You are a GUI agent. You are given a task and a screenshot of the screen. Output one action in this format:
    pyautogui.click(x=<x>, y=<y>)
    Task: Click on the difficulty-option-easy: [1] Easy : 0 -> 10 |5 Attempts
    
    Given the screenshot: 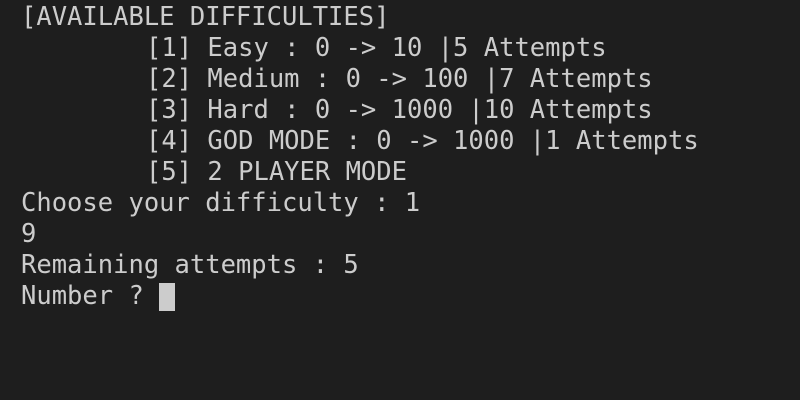 What is the action you would take?
    pyautogui.click(x=376, y=48)
    